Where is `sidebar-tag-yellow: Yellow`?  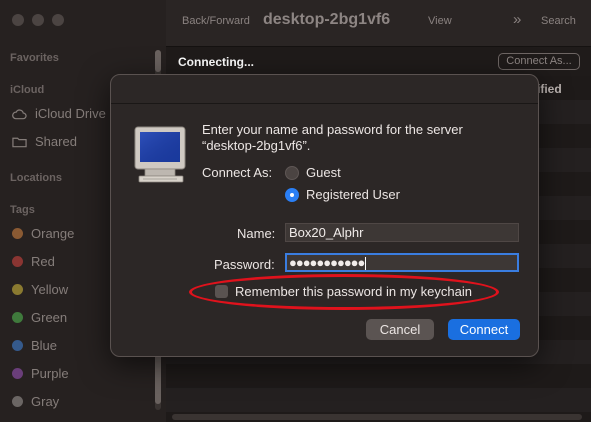 sidebar-tag-yellow: Yellow is located at coordinates (40, 289).